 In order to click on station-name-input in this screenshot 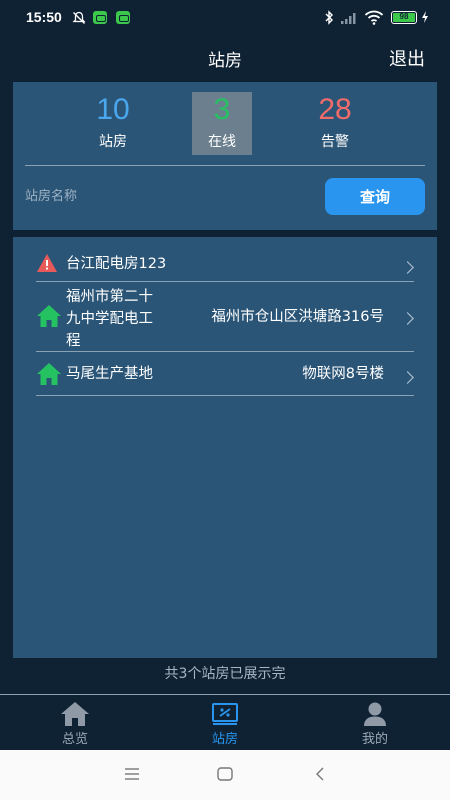, I will do `click(170, 196)`.